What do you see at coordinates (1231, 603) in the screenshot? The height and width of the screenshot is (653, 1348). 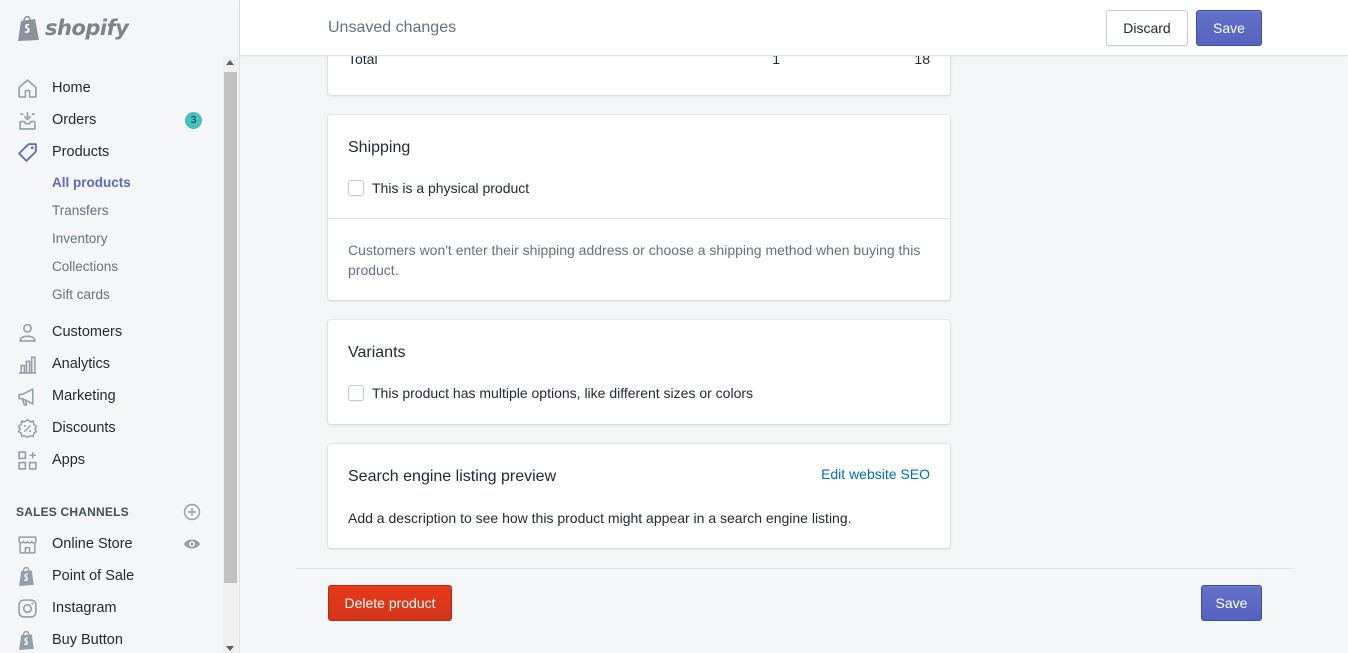 I see `save-button-bottom: Save` at bounding box center [1231, 603].